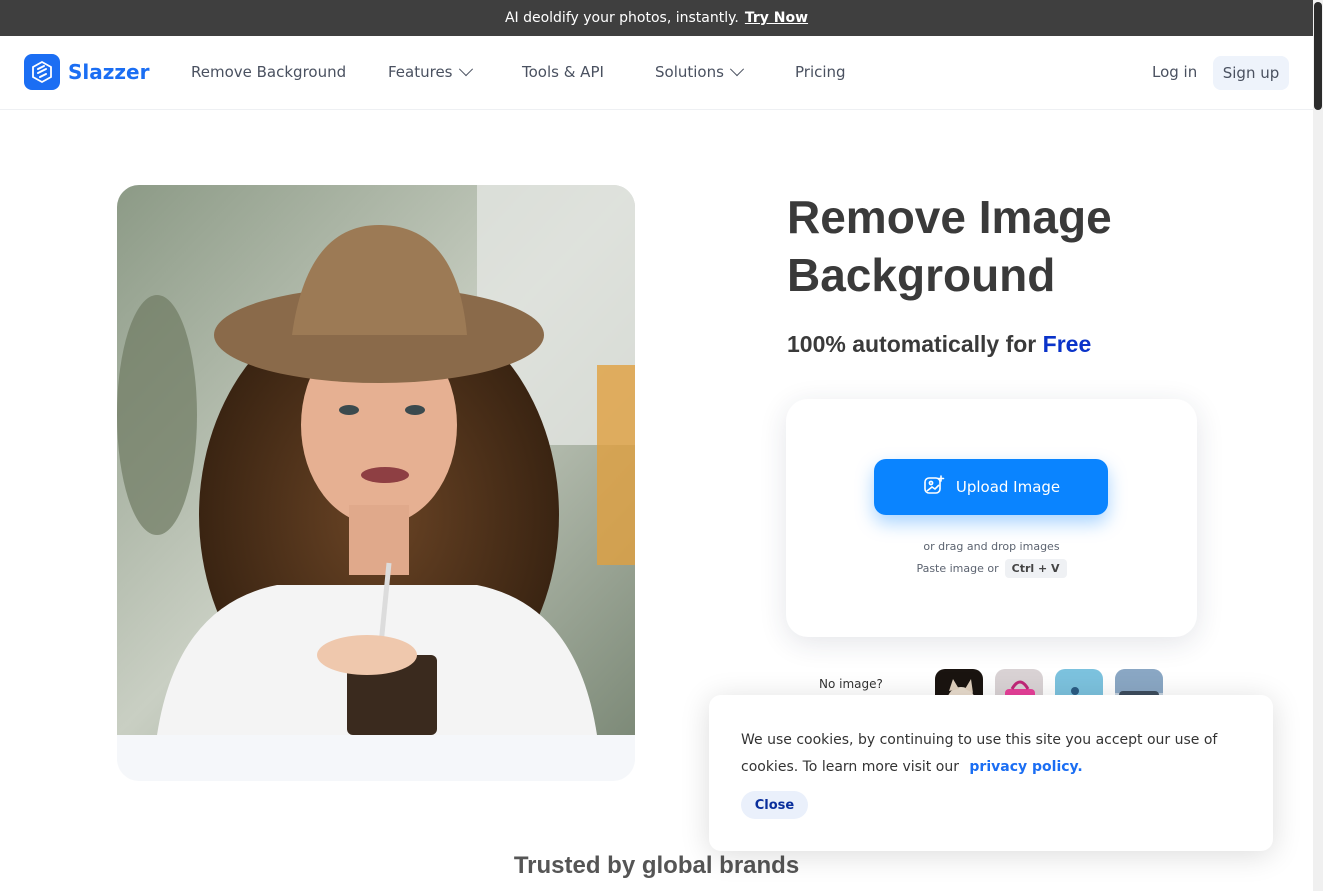 The height and width of the screenshot is (891, 1323). Describe the element at coordinates (1035, 568) in the screenshot. I see `paste-shortcut-badge: Ctrl + V` at that location.